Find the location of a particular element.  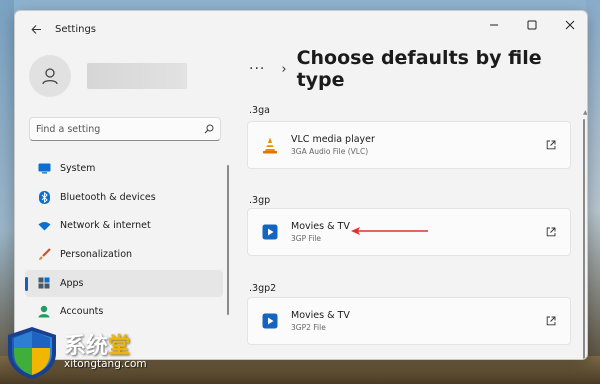

minimize-button is located at coordinates (494, 25).